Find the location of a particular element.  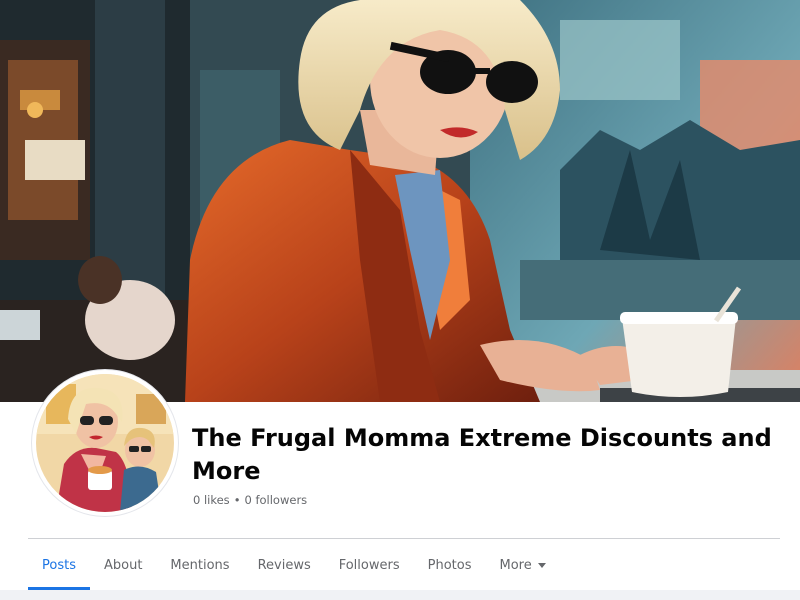

tab-label: Posts is located at coordinates (59, 565).